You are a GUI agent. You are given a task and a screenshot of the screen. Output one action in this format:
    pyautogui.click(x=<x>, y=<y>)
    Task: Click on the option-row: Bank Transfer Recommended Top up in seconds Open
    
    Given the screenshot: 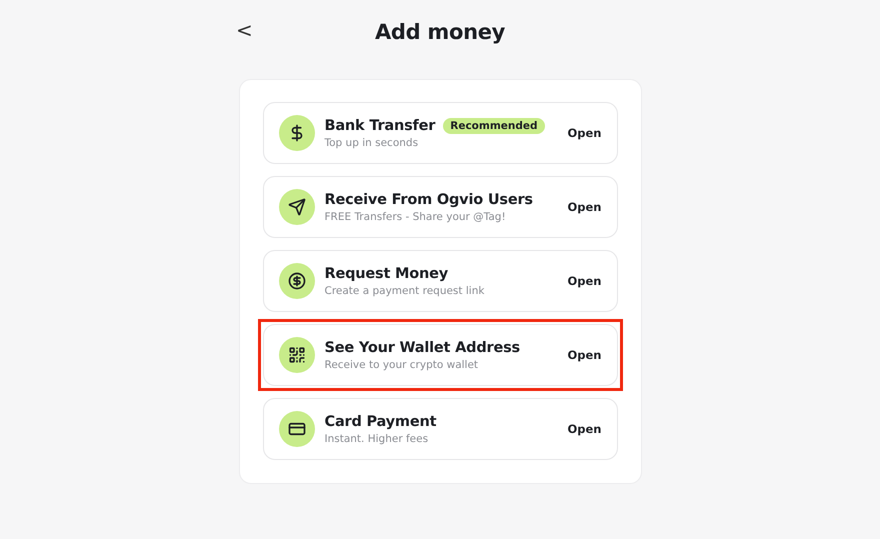 What is the action you would take?
    pyautogui.click(x=440, y=133)
    